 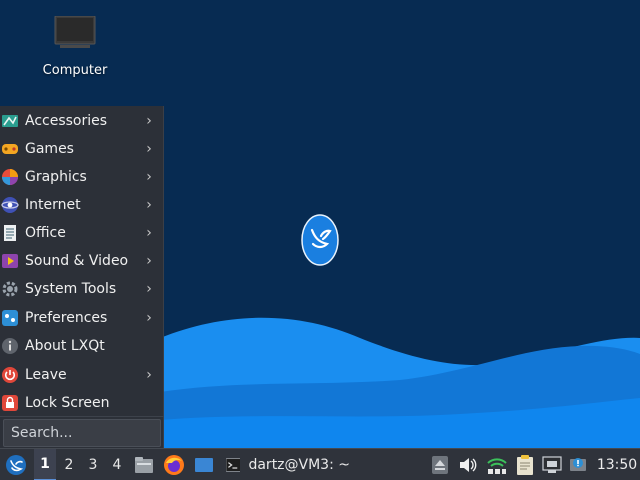 I want to click on preferences-icon, so click(x=10, y=318).